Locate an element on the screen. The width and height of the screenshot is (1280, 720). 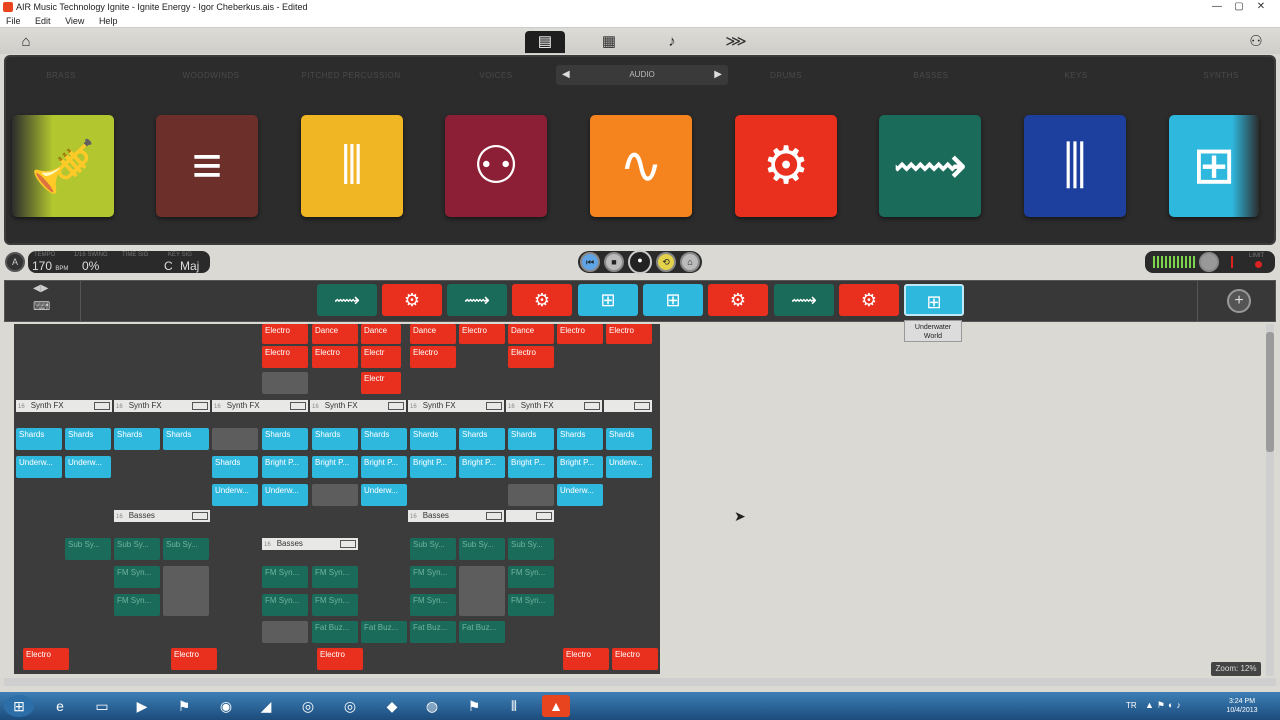
drums-tile: ⚙ is located at coordinates (786, 166).